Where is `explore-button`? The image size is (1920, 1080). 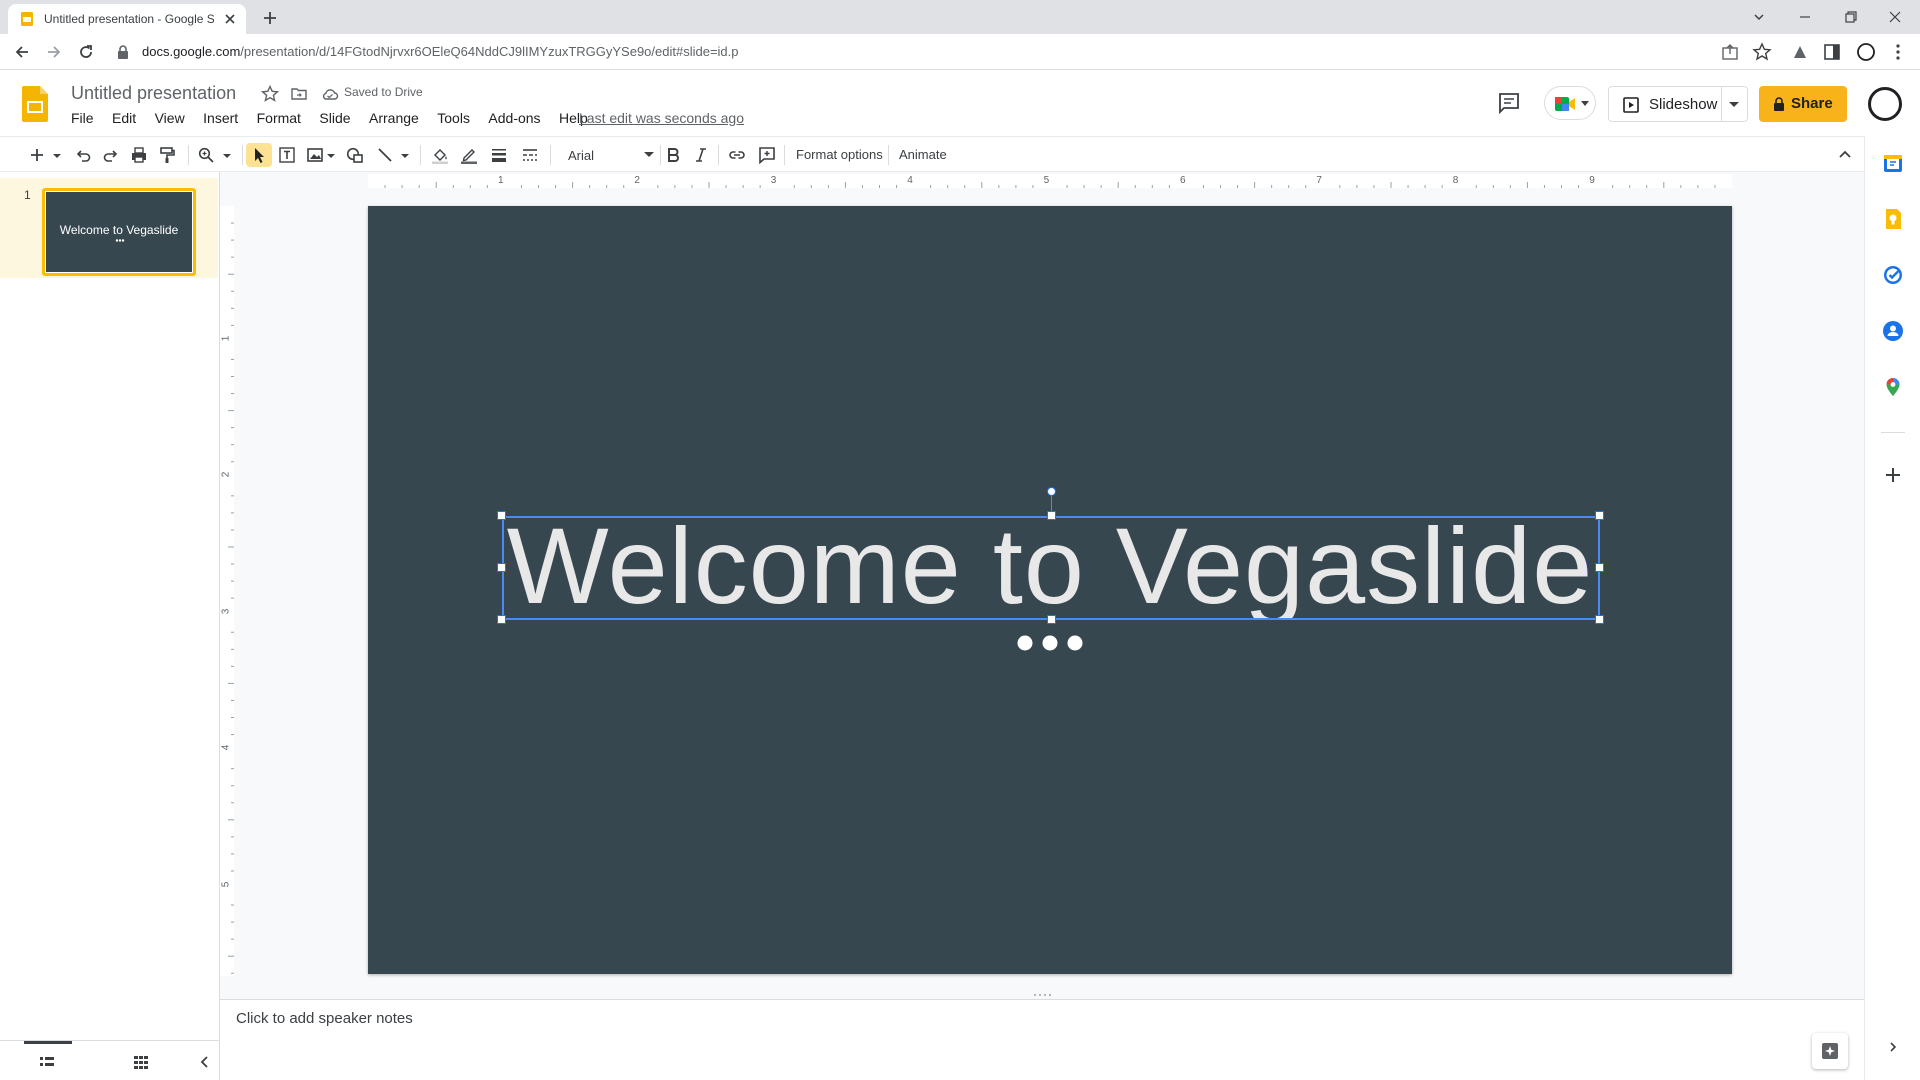 explore-button is located at coordinates (1830, 1051).